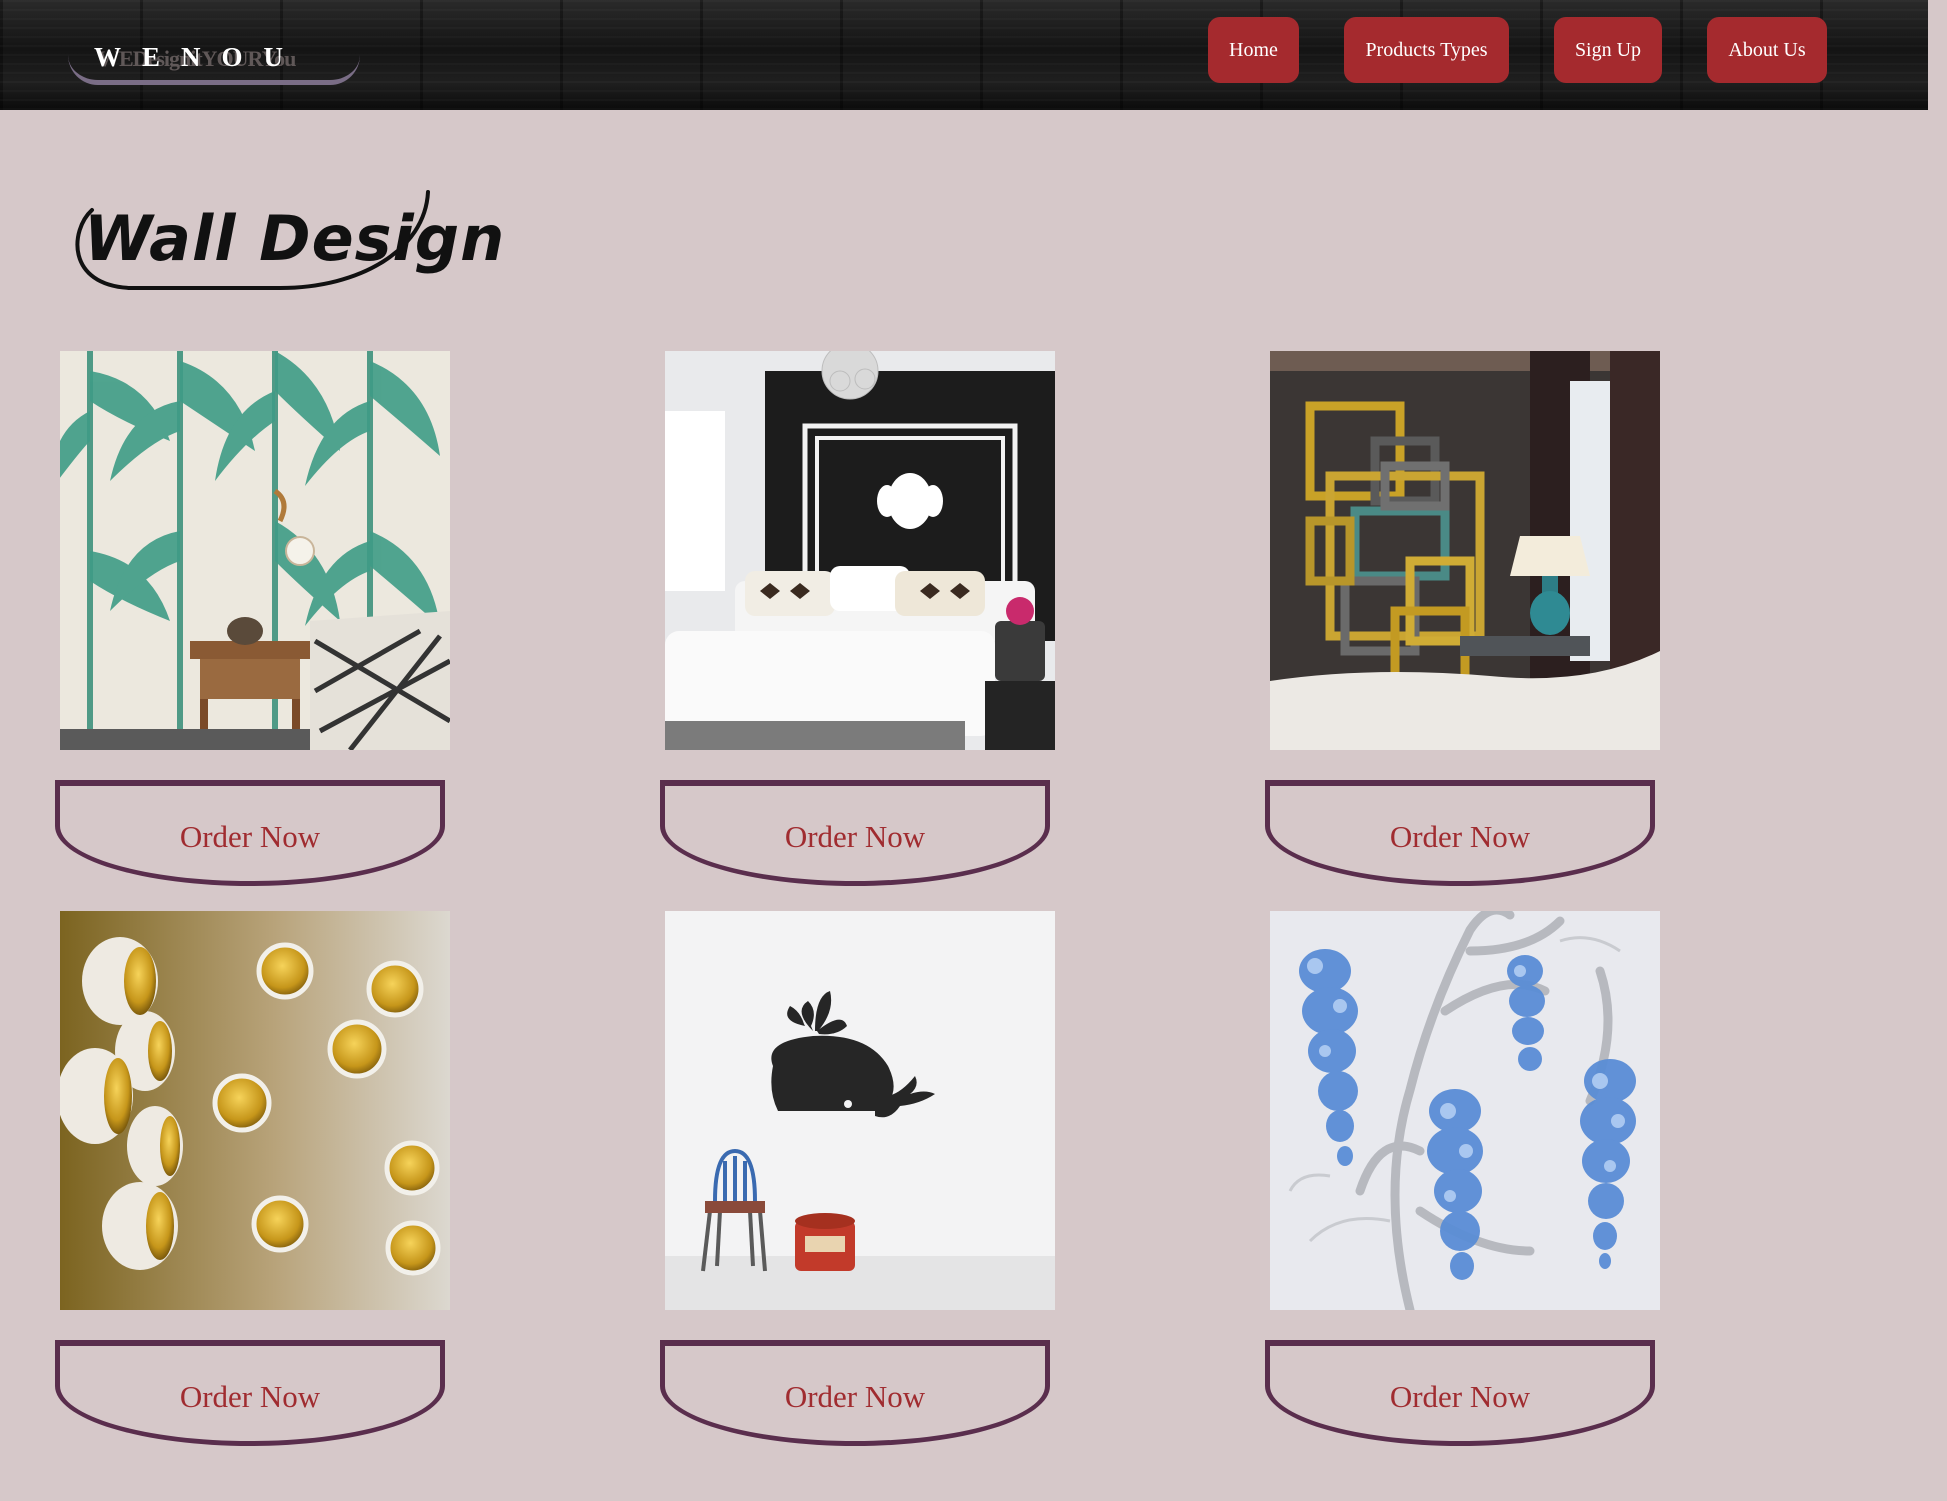 The width and height of the screenshot is (1947, 1501). I want to click on logo-text: WENOU, so click(199, 57).